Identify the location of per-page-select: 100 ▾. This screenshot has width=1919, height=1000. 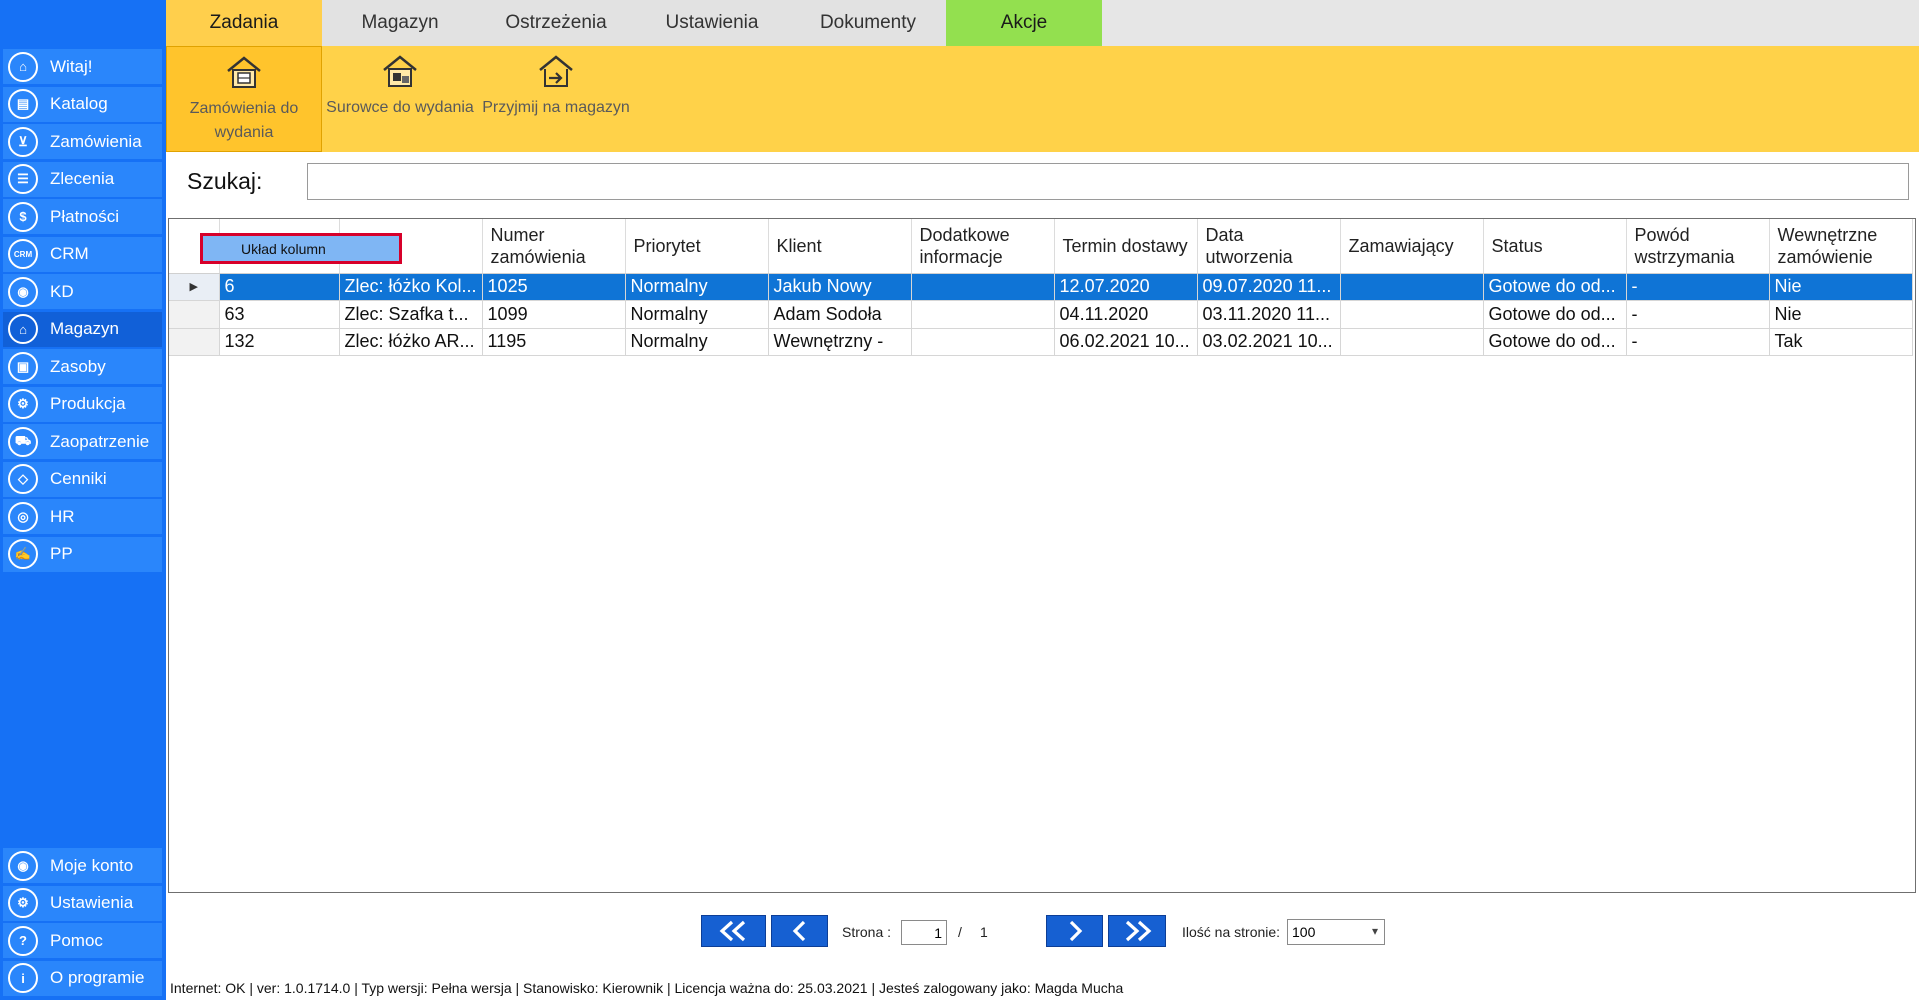
(1336, 932).